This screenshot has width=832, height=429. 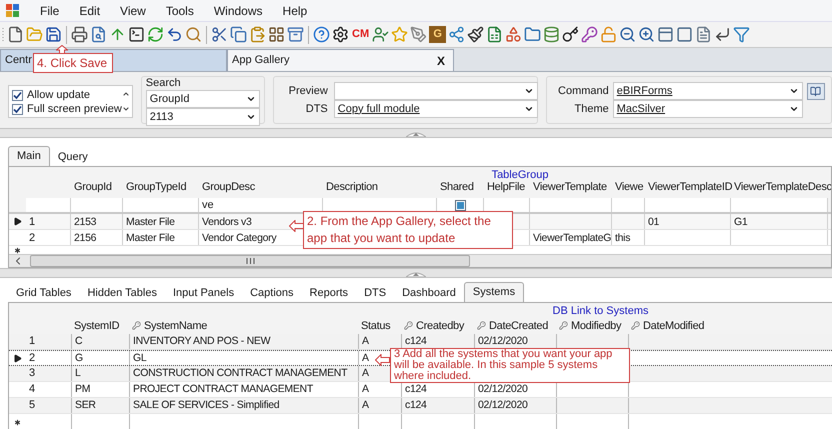 I want to click on row-number: 4, so click(x=32, y=389).